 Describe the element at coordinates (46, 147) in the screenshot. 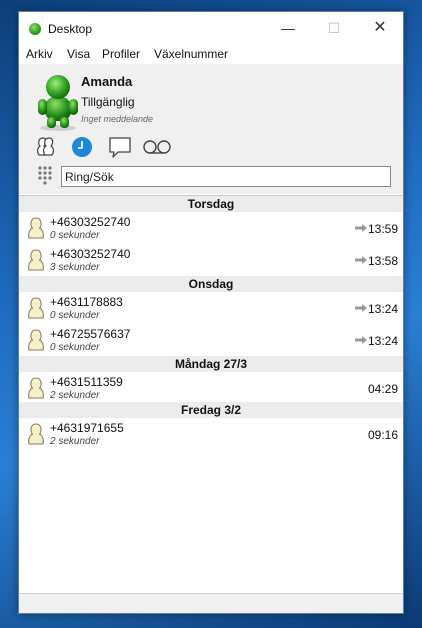

I see `contacts-icon` at that location.